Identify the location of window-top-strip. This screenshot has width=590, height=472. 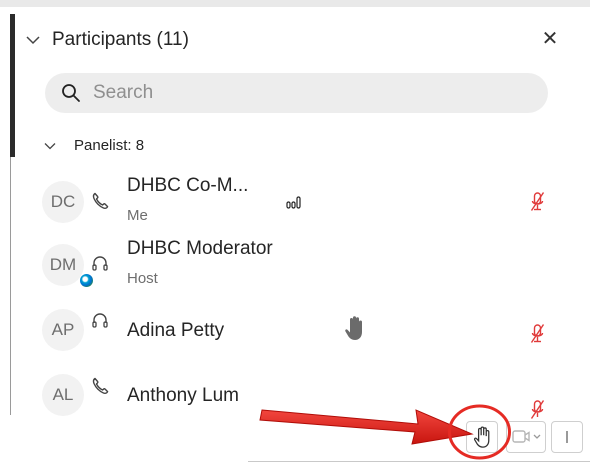
(295, 3).